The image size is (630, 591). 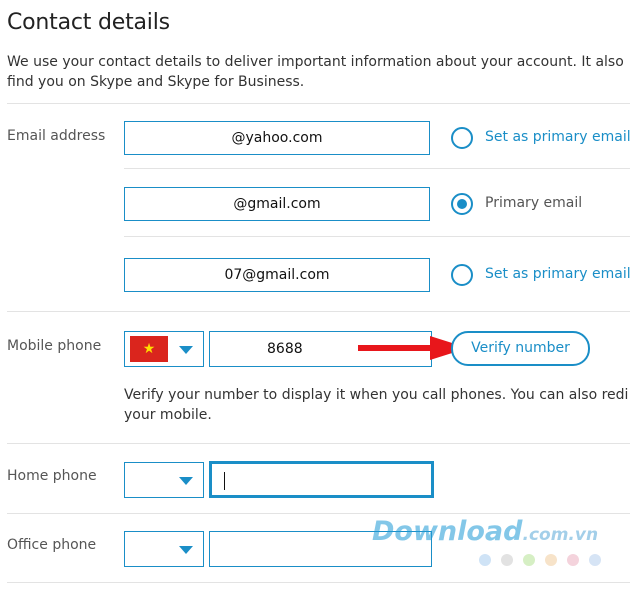 I want to click on radio-selected-dot, so click(x=462, y=204).